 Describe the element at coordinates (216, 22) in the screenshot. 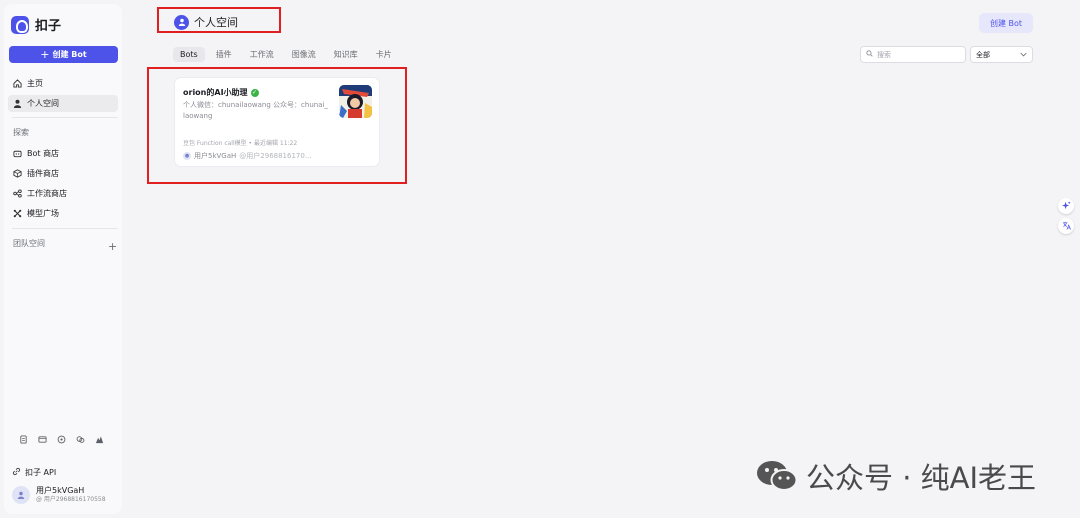

I see `page-title-text: 个人空间` at that location.